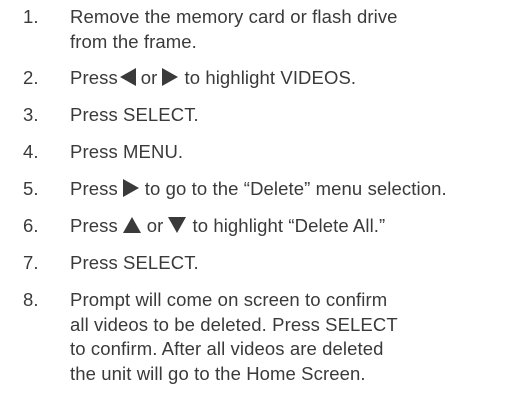  What do you see at coordinates (31, 299) in the screenshot?
I see `step-number: 8.` at bounding box center [31, 299].